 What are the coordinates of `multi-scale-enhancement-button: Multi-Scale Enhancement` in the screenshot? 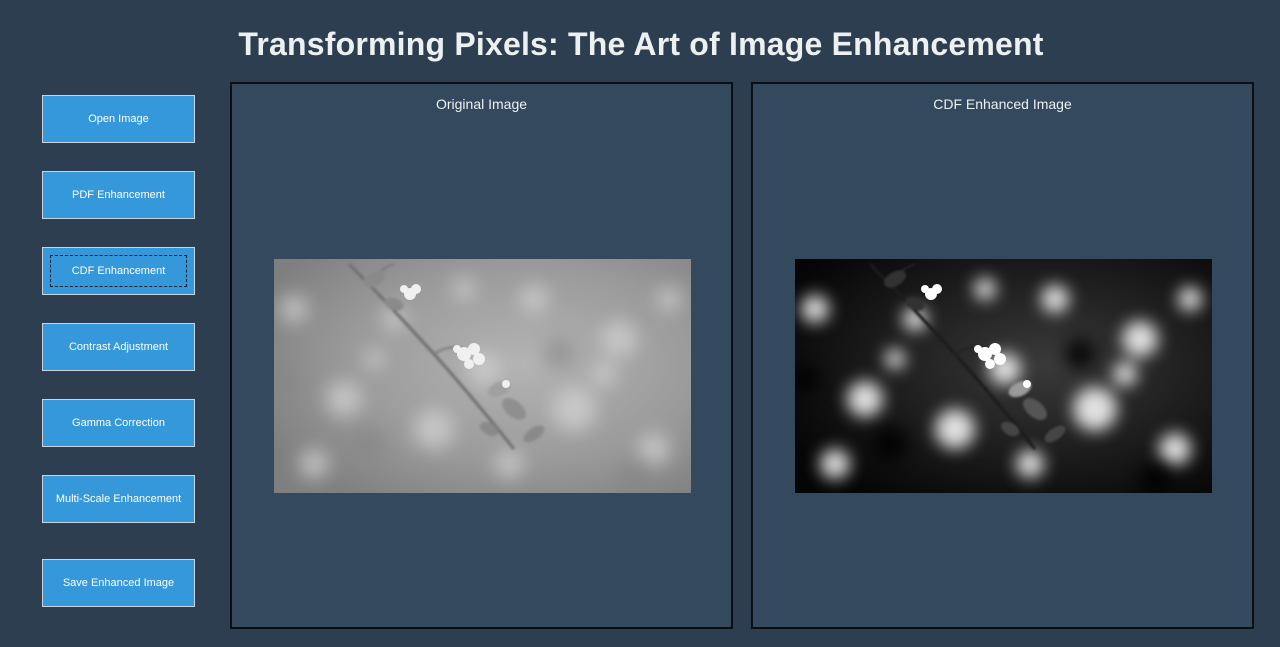 It's located at (118, 499).